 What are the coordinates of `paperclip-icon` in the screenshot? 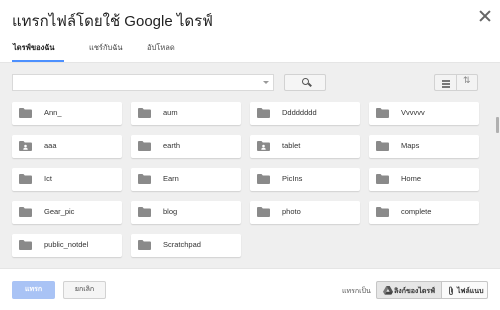 It's located at (451, 290).